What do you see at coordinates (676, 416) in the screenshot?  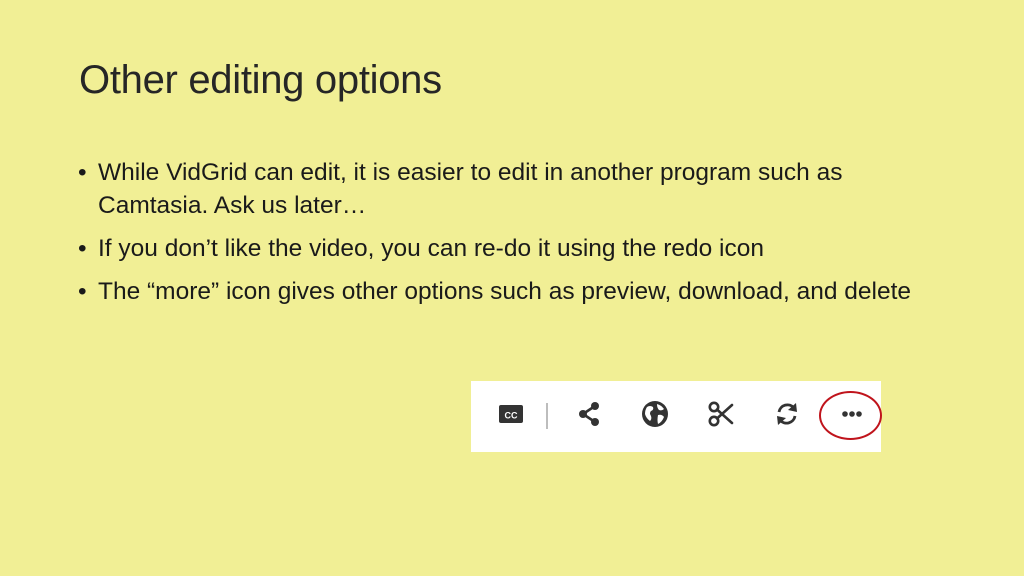 I see `video-toolbar` at bounding box center [676, 416].